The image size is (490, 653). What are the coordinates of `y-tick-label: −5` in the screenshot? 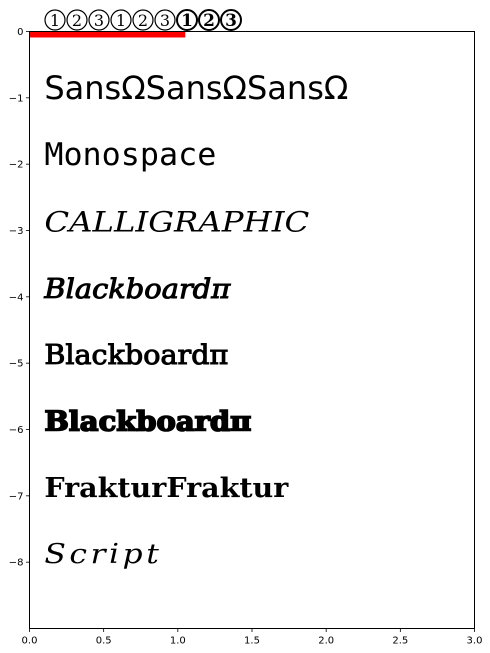 It's located at (16, 364).